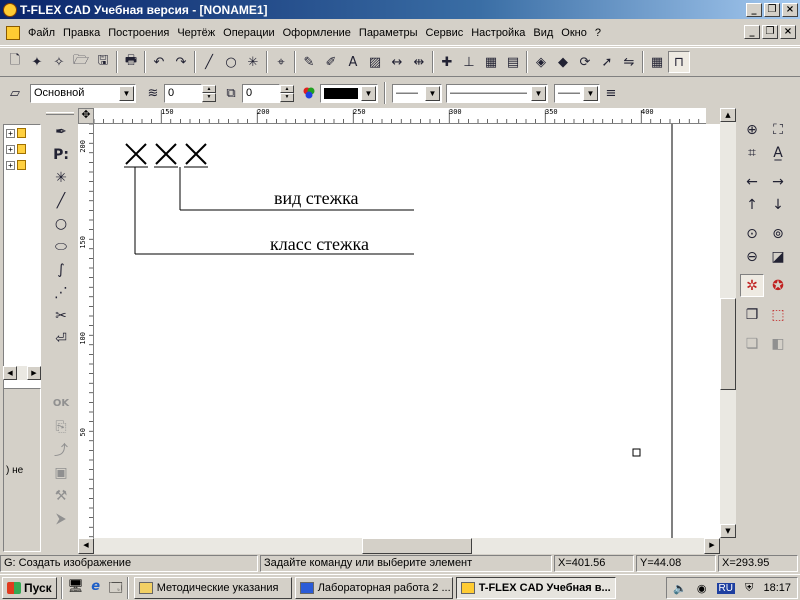  I want to click on close-button: ×, so click(790, 9).